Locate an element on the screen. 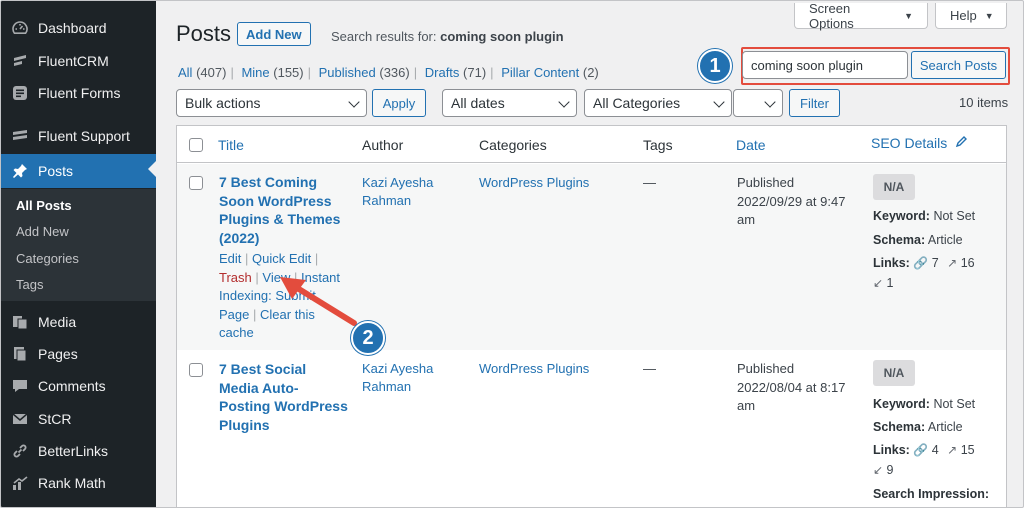 This screenshot has width=1024, height=508. sidebar-item-label: Fluent Forms is located at coordinates (79, 93).